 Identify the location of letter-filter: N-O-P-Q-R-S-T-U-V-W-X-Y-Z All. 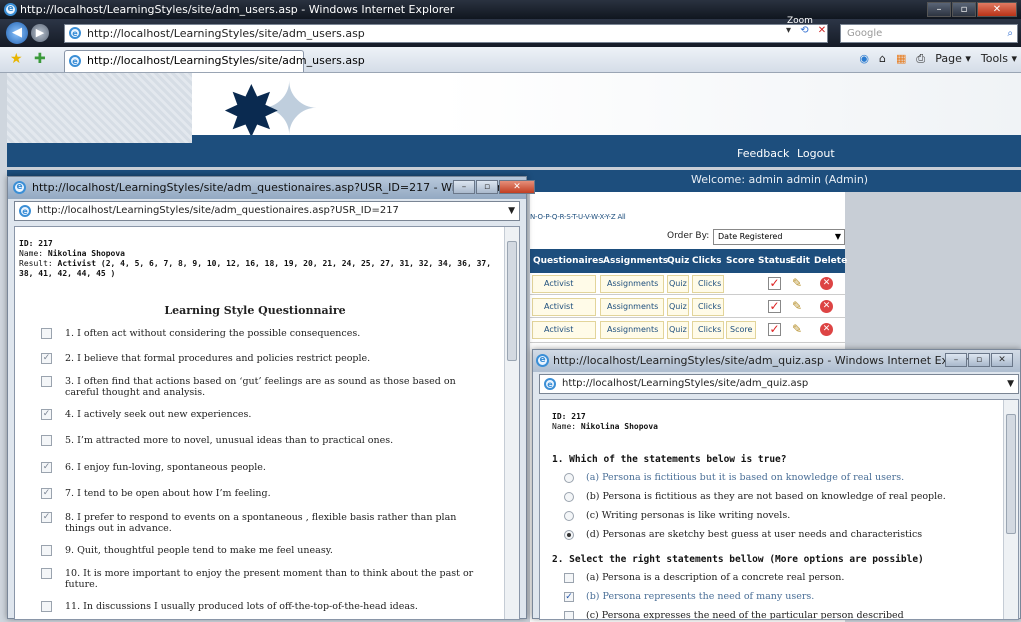
(578, 217).